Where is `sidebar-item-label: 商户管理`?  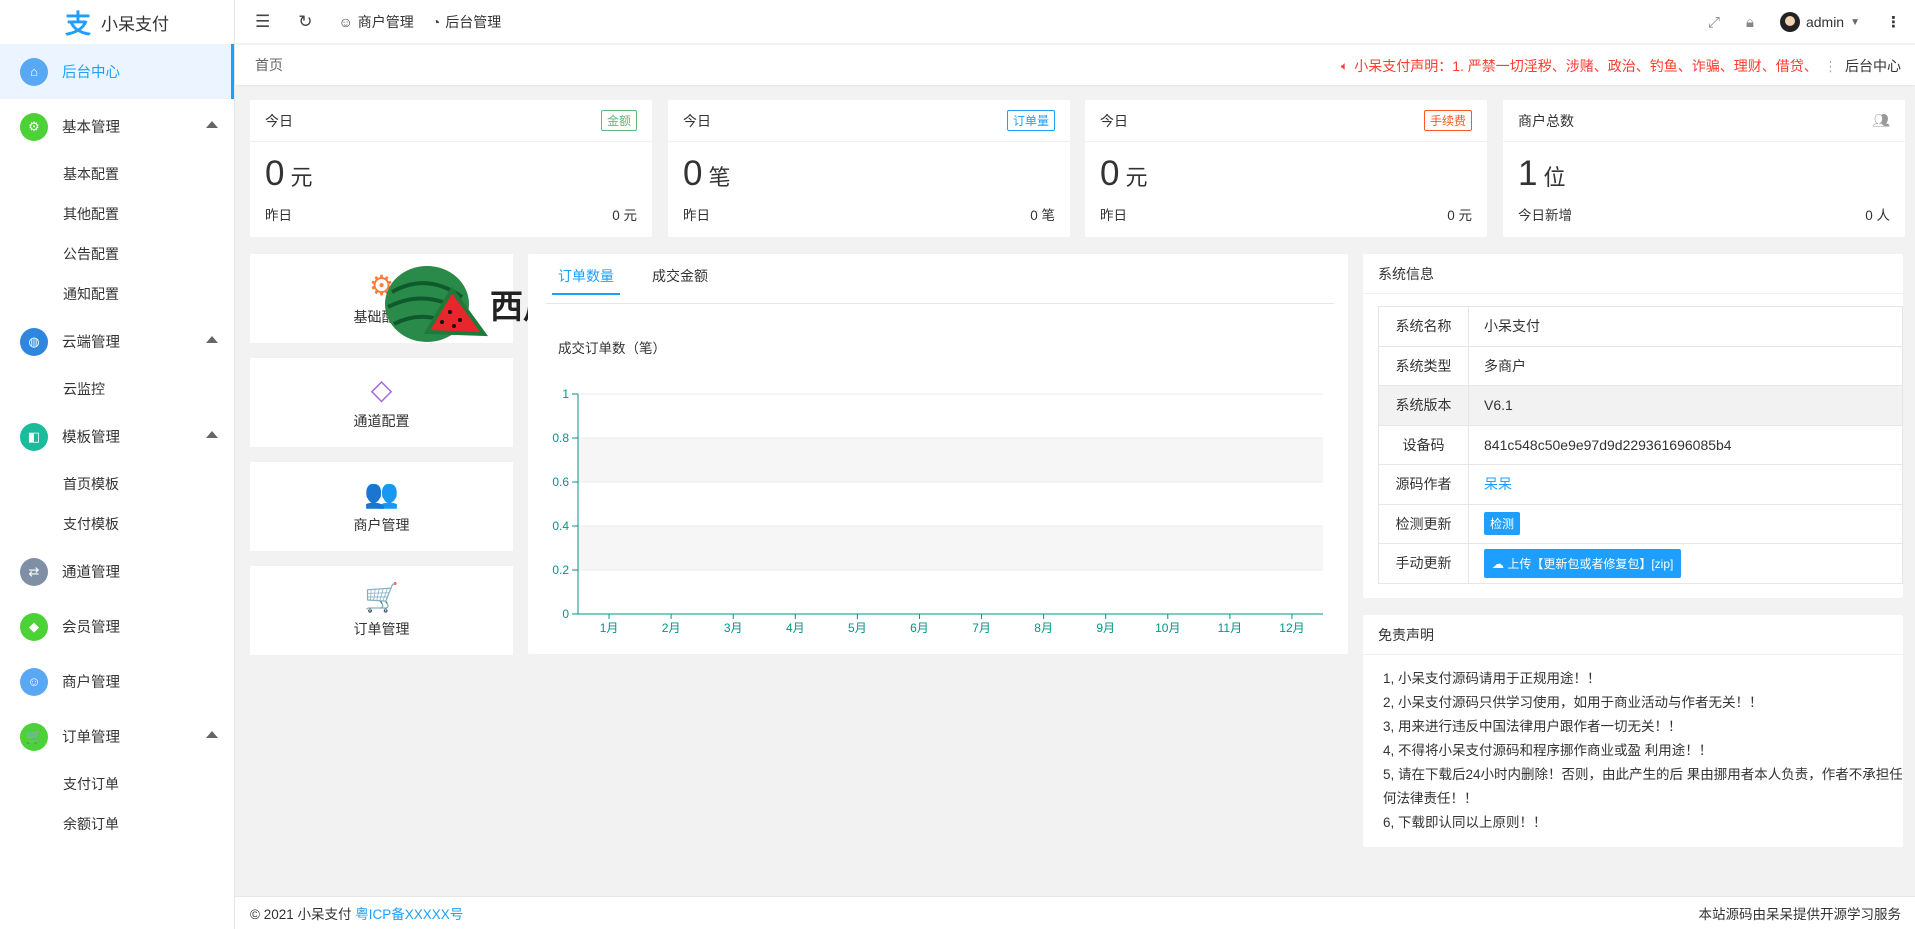
sidebar-item-label: 商户管理 is located at coordinates (91, 683).